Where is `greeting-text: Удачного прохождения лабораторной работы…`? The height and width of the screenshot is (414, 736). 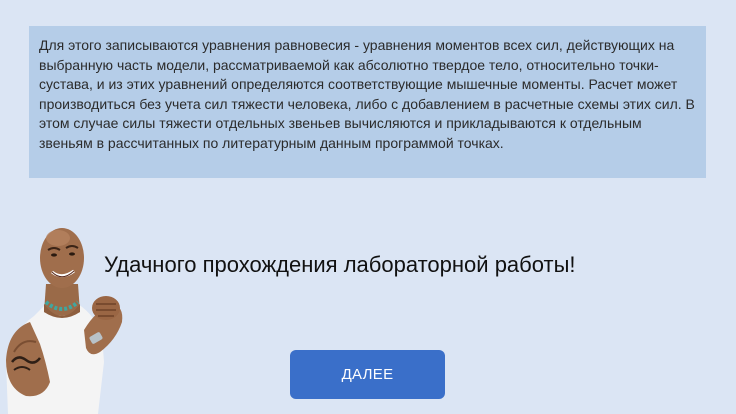 greeting-text: Удачного прохождения лабораторной работы… is located at coordinates (340, 264).